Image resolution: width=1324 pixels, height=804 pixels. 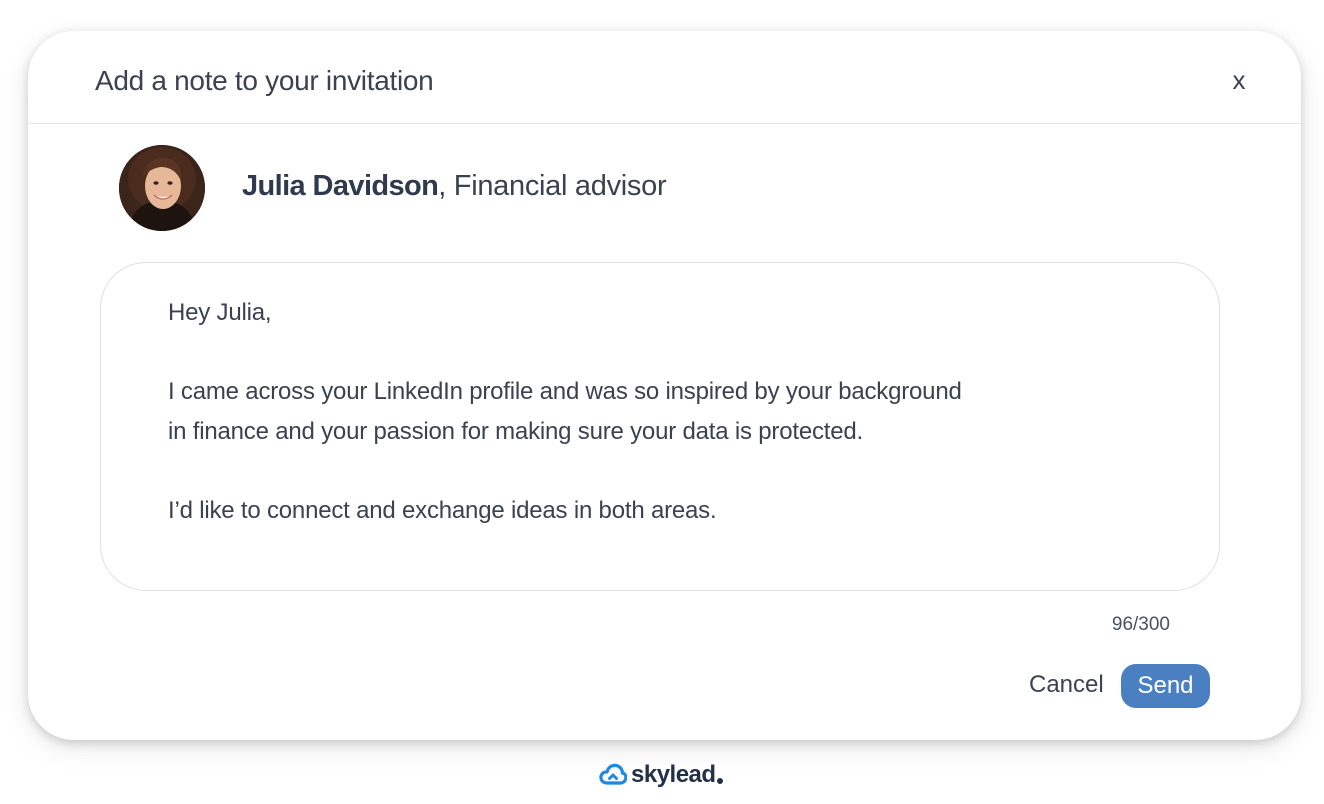 What do you see at coordinates (340, 186) in the screenshot?
I see `recipient-name: Julia Davidson` at bounding box center [340, 186].